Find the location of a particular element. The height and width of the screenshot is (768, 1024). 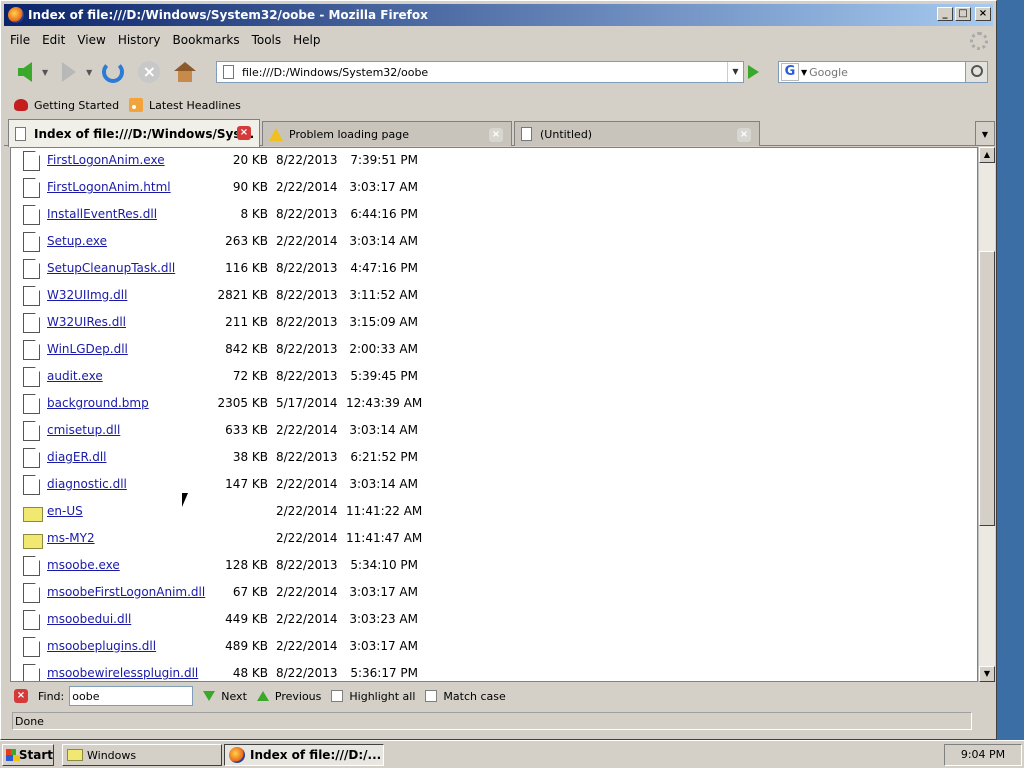

search-engine-dropdown: ▼ is located at coordinates (804, 72).